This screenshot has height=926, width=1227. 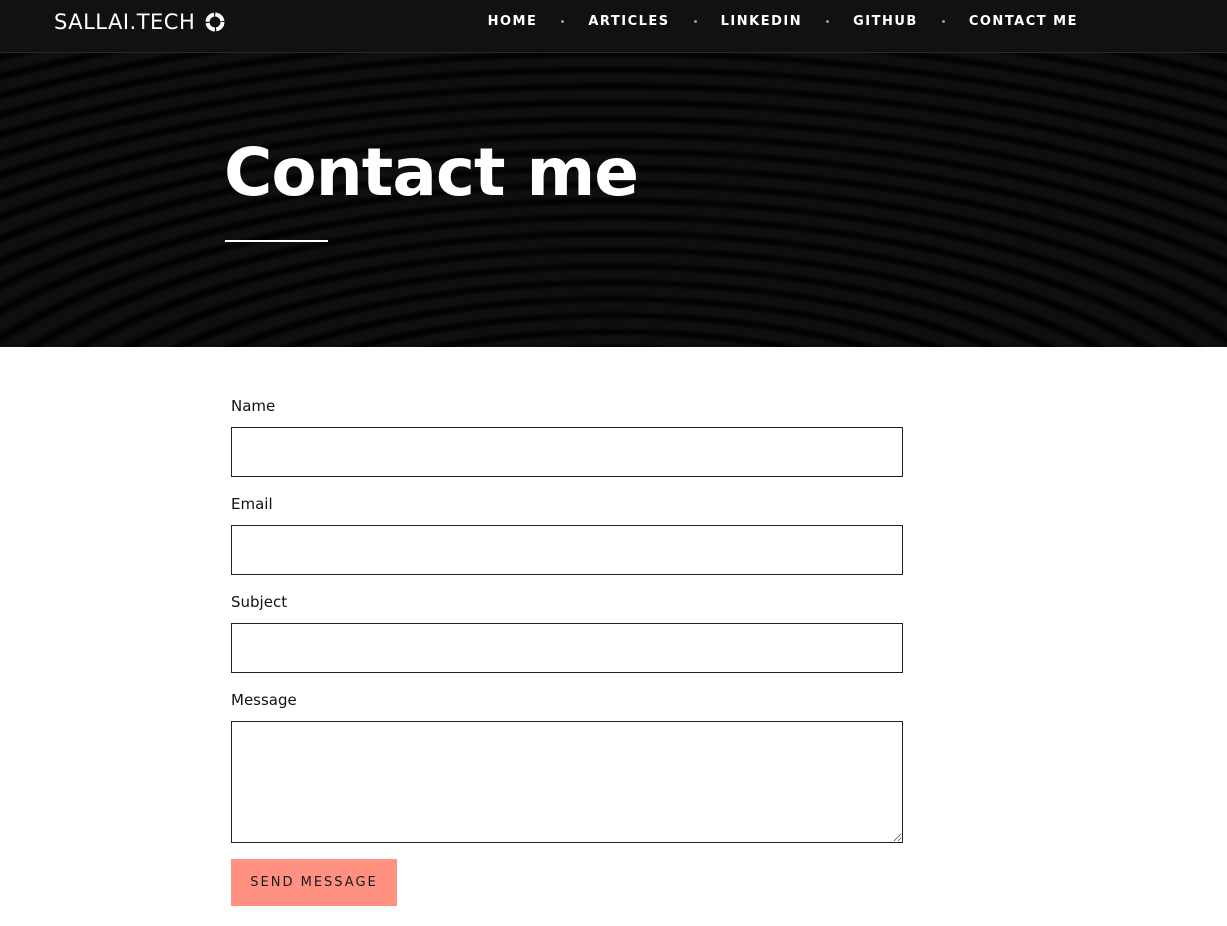 I want to click on email-label: Email, so click(x=252, y=504).